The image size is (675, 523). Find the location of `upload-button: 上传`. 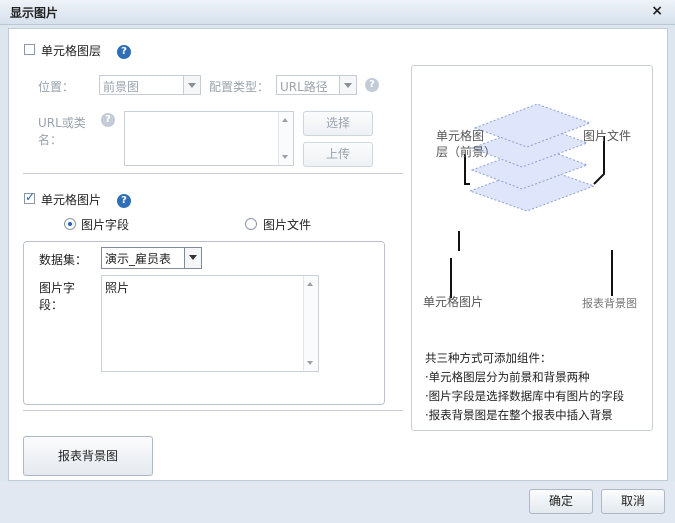

upload-button: 上传 is located at coordinates (338, 154).